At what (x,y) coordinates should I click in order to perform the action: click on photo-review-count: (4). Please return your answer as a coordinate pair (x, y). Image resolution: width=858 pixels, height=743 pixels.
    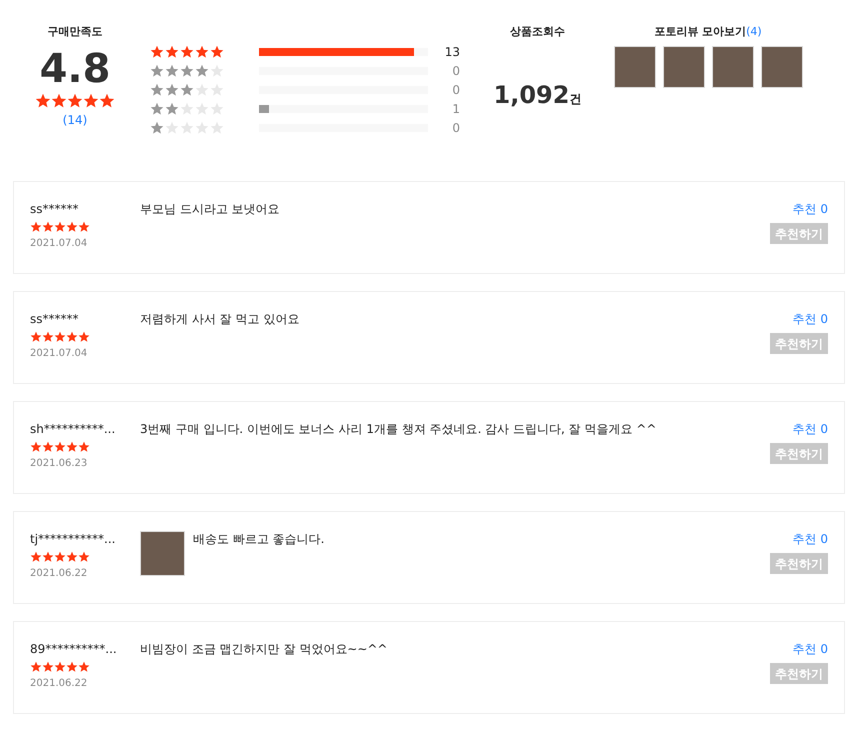
    Looking at the image, I should click on (754, 32).